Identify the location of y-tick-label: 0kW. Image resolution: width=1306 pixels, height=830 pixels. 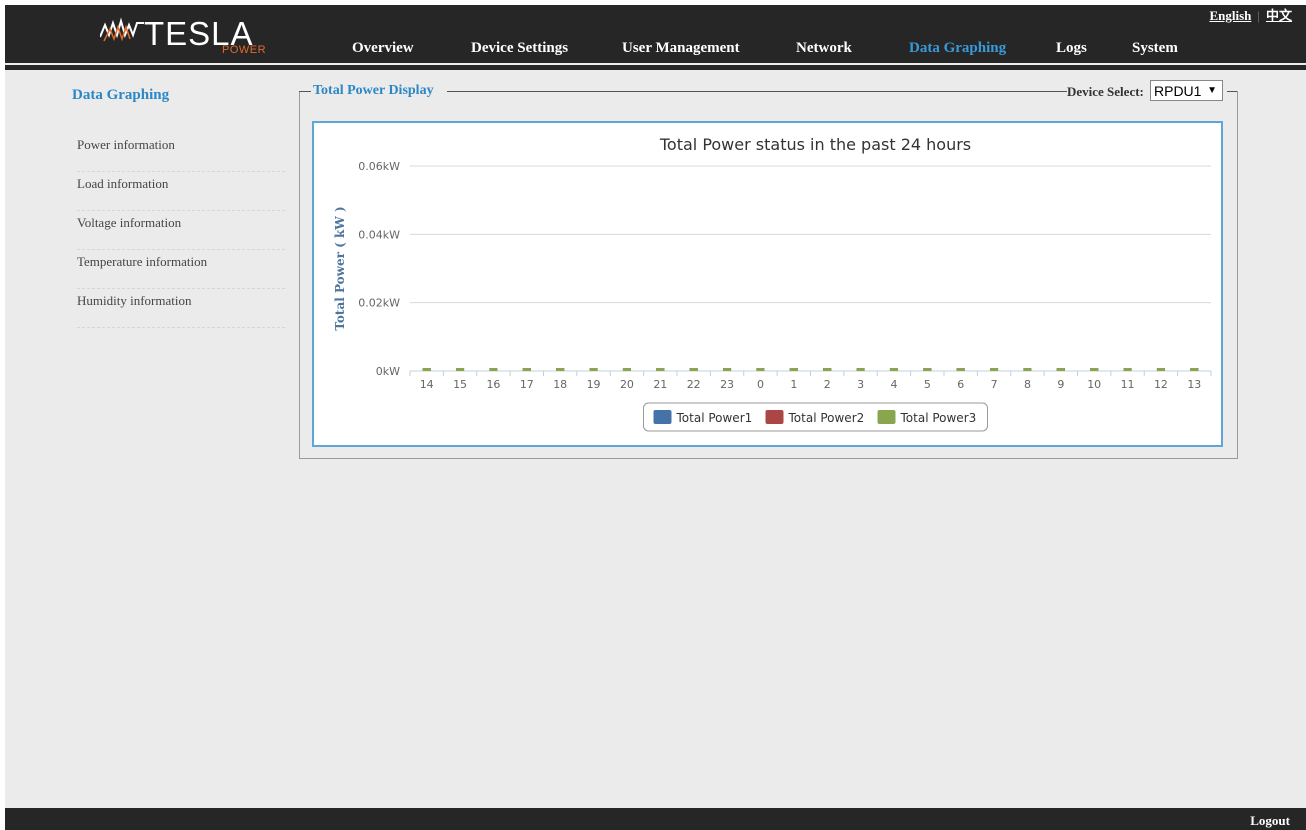
(388, 371).